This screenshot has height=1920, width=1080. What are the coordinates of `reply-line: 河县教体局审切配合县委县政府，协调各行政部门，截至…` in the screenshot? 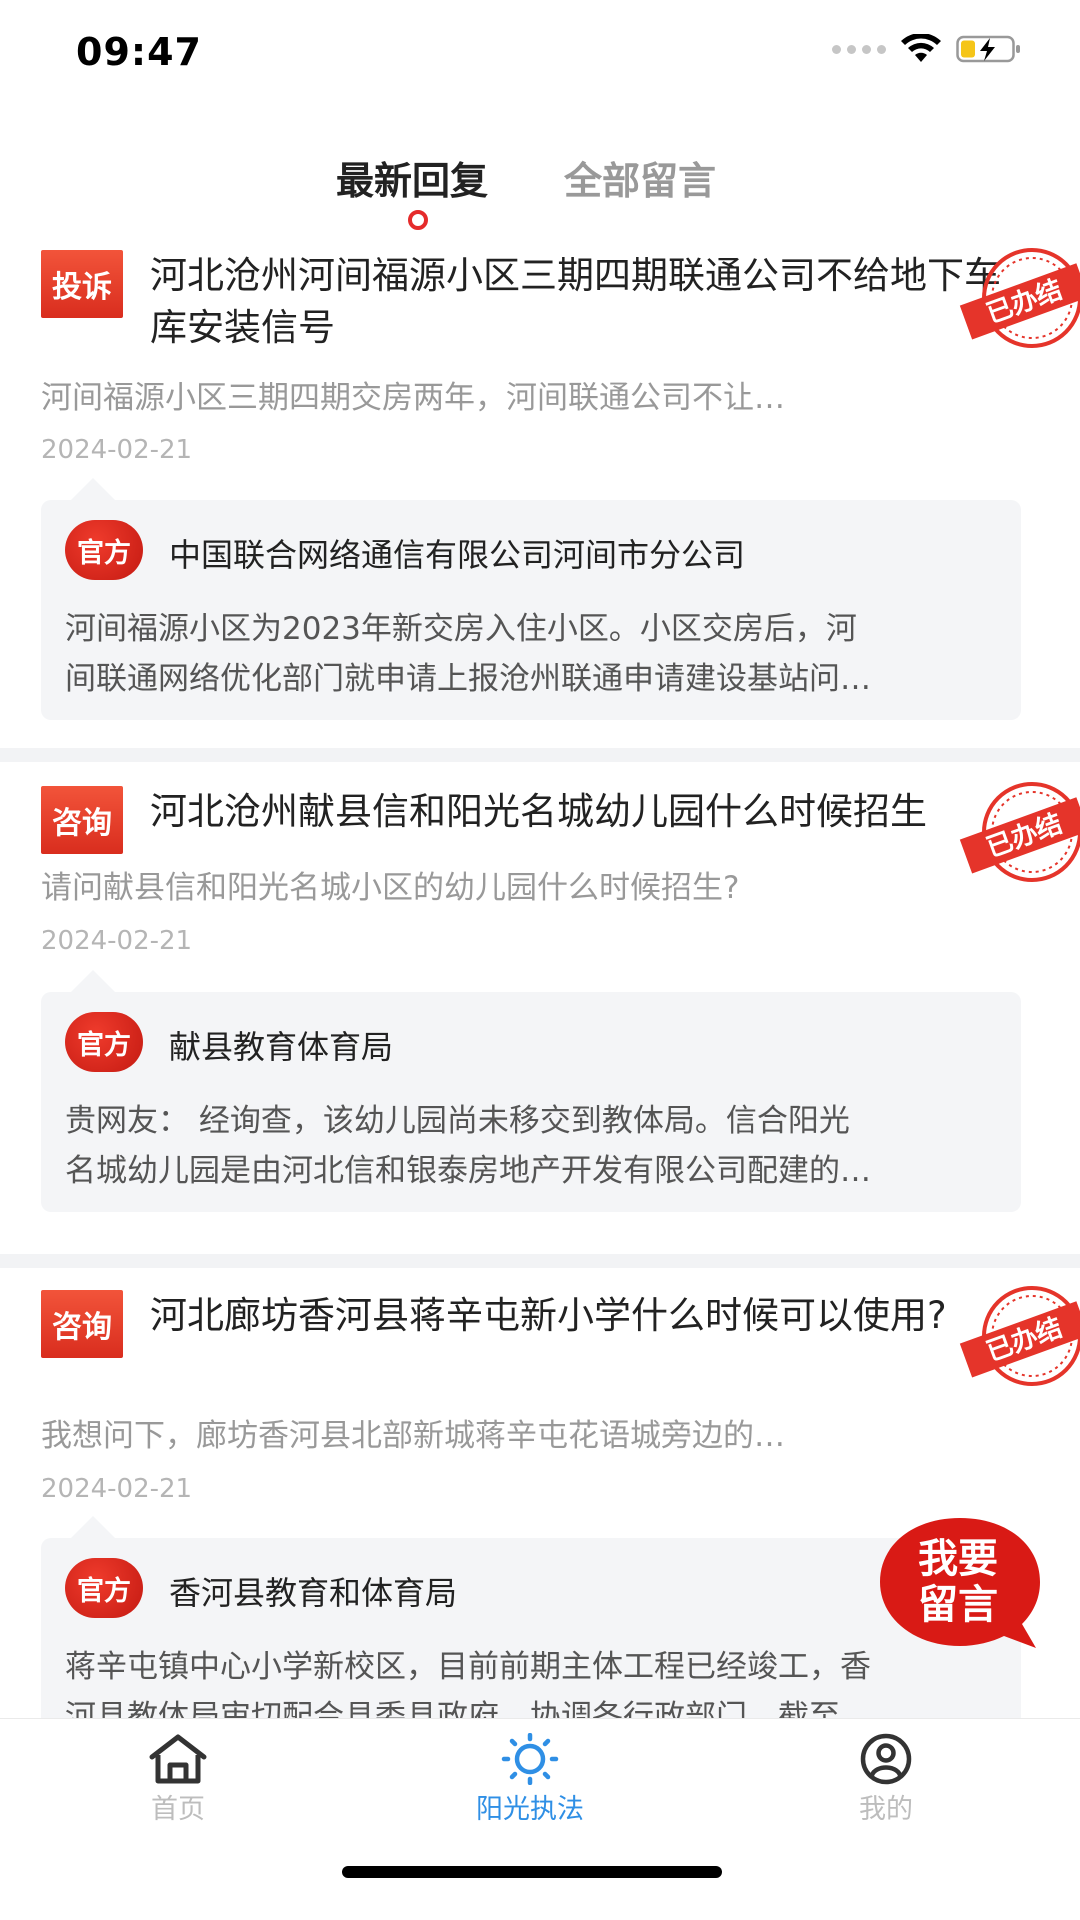 It's located at (468, 1708).